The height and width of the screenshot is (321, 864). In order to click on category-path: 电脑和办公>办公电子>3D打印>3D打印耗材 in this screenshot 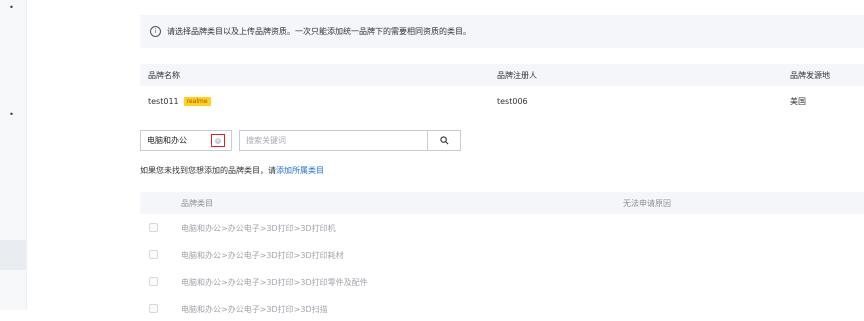, I will do `click(262, 255)`.